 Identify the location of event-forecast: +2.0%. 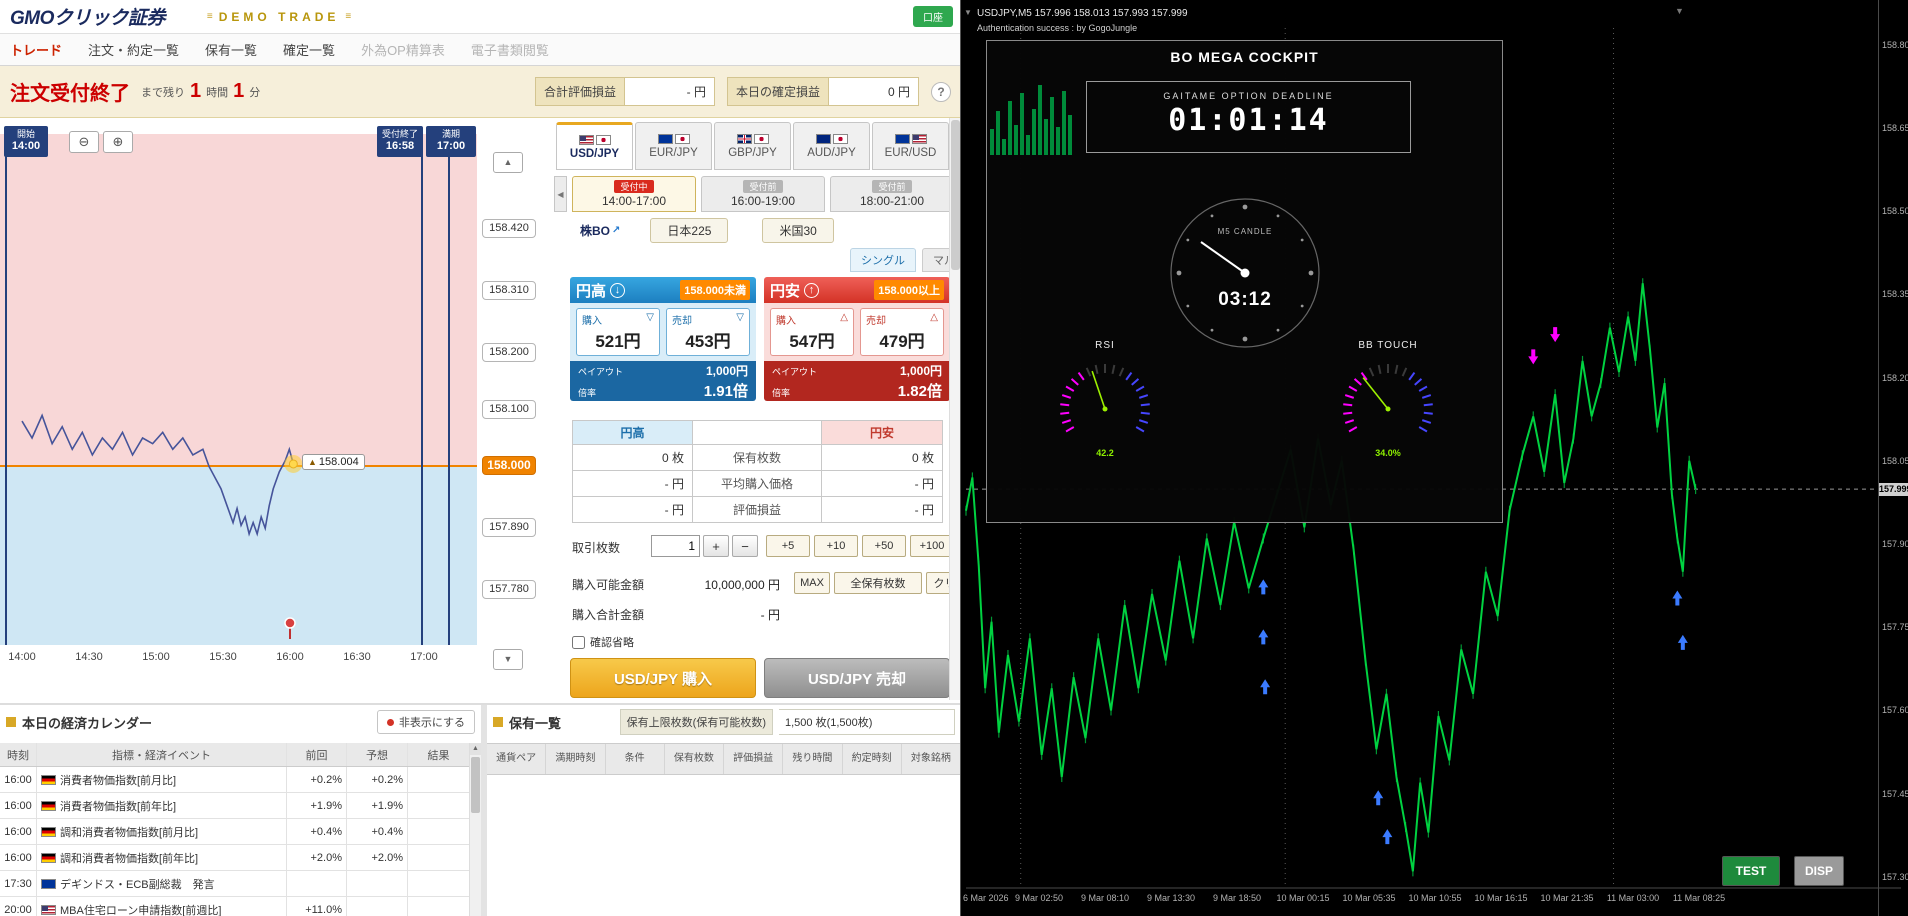
(377, 857).